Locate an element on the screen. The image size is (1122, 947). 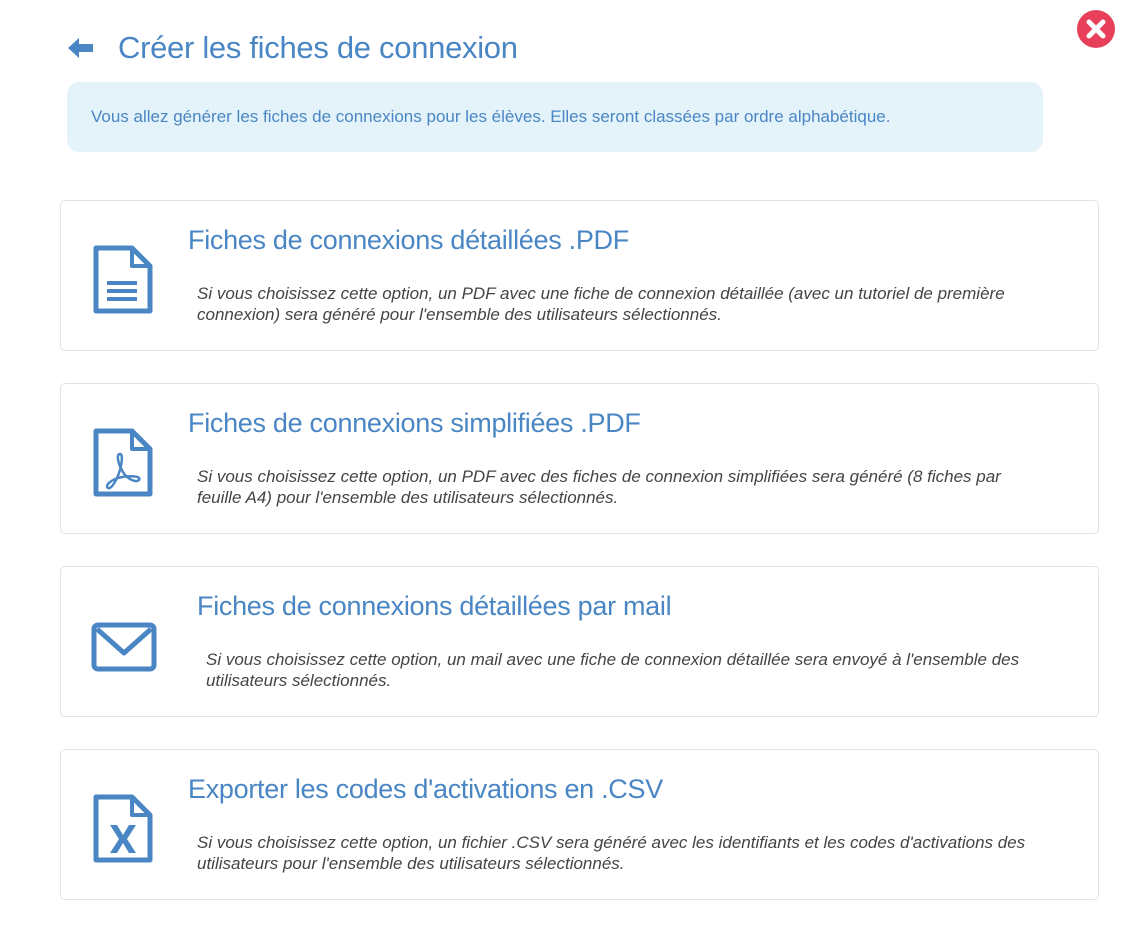
arrow-left-icon is located at coordinates (80, 48).